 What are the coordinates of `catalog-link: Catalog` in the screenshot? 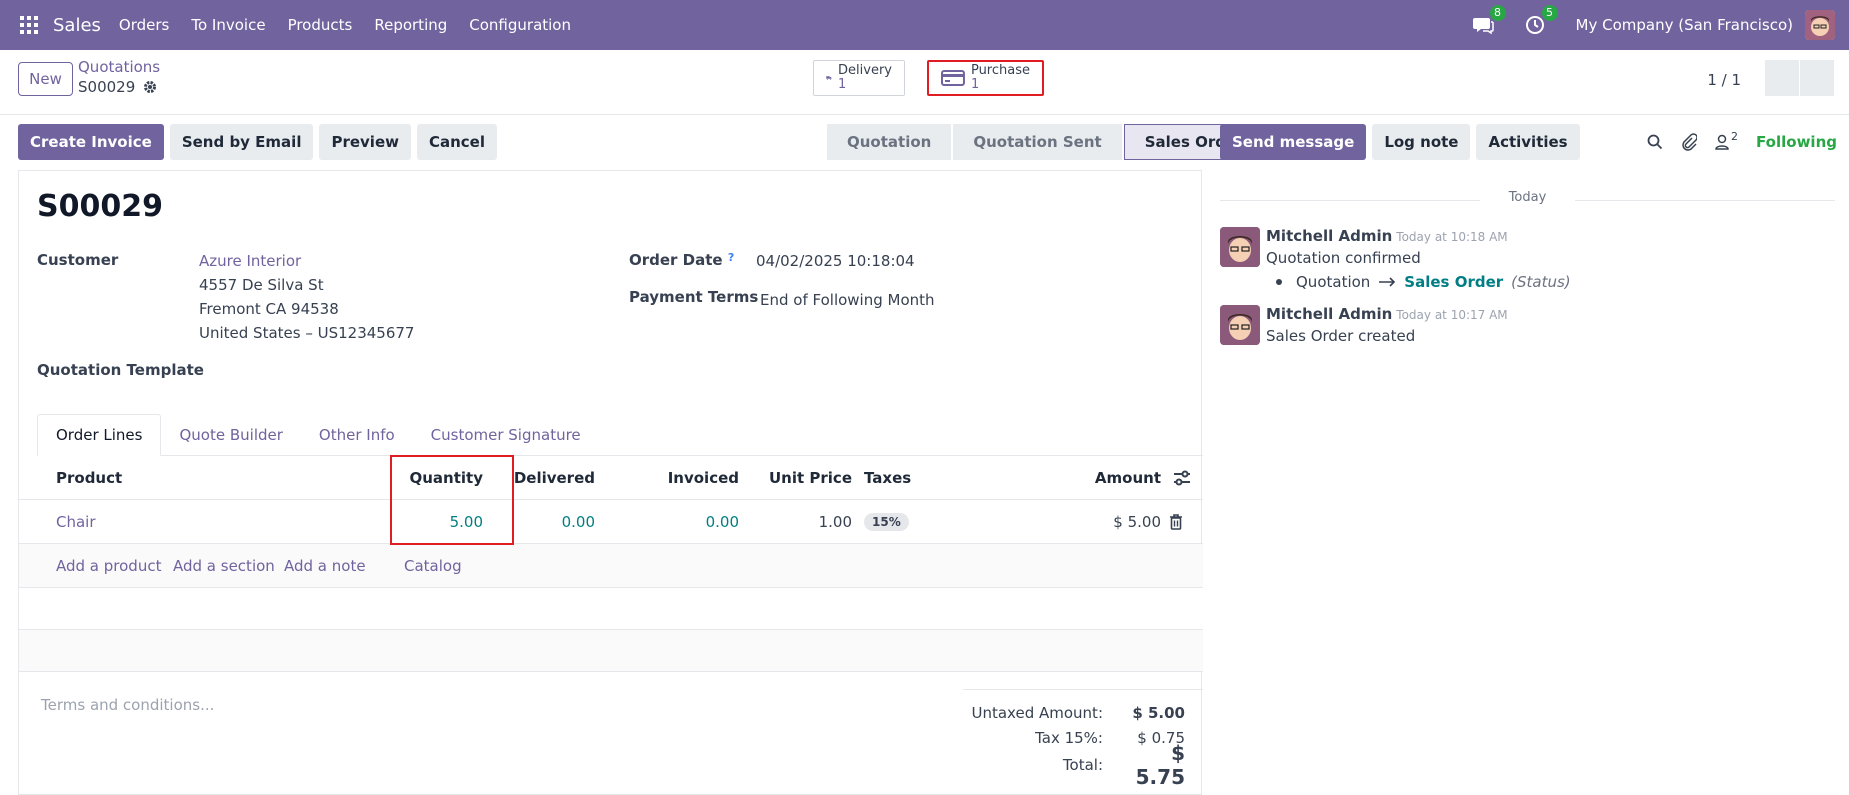 It's located at (433, 566).